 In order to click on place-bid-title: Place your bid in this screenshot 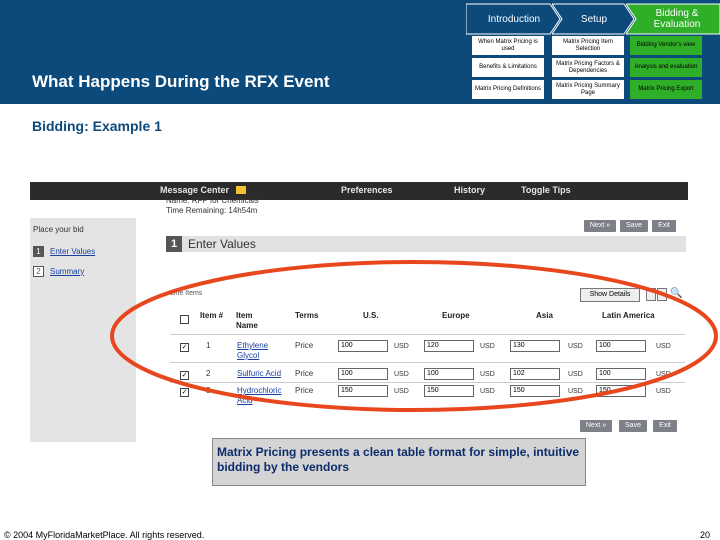, I will do `click(58, 229)`.